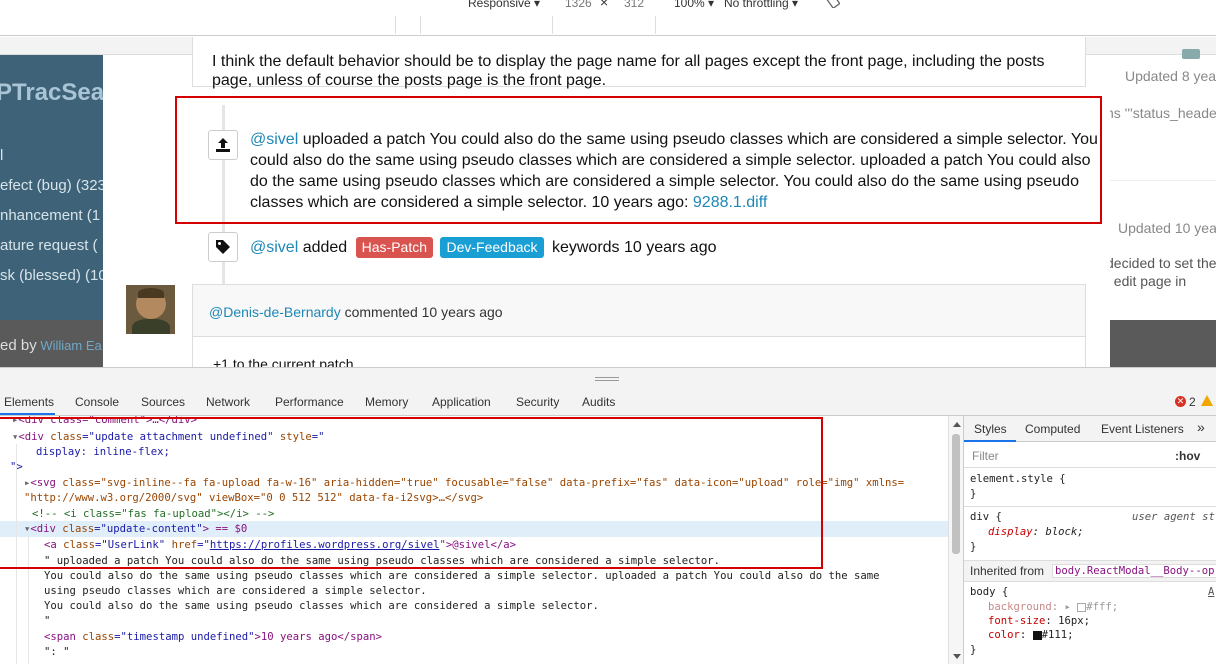 The width and height of the screenshot is (1216, 664). I want to click on user-link: @Denis-de-Bernardy, so click(275, 312).